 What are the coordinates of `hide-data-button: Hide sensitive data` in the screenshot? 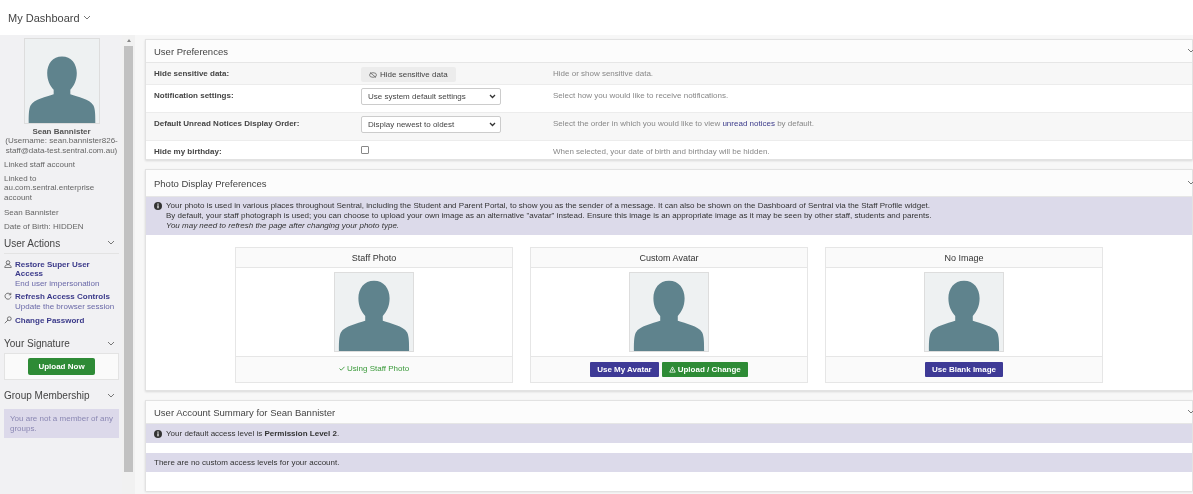 It's located at (408, 74).